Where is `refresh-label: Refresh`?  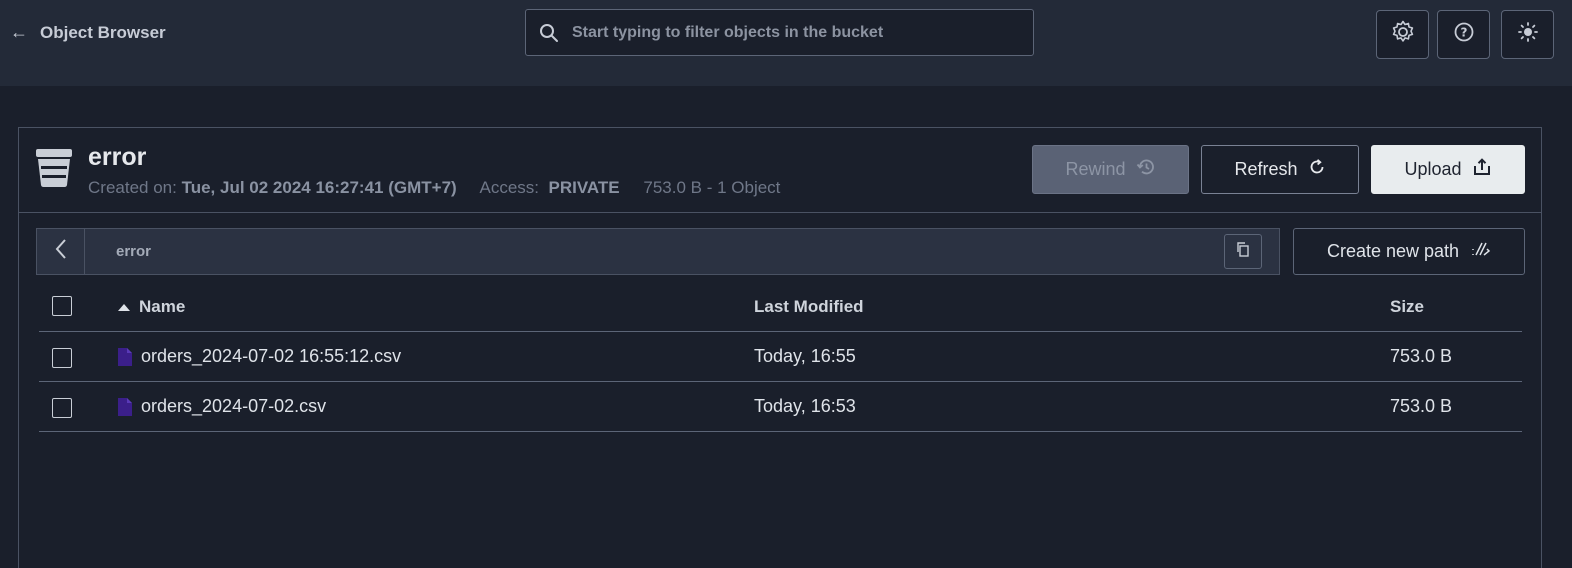
refresh-label: Refresh is located at coordinates (1266, 169).